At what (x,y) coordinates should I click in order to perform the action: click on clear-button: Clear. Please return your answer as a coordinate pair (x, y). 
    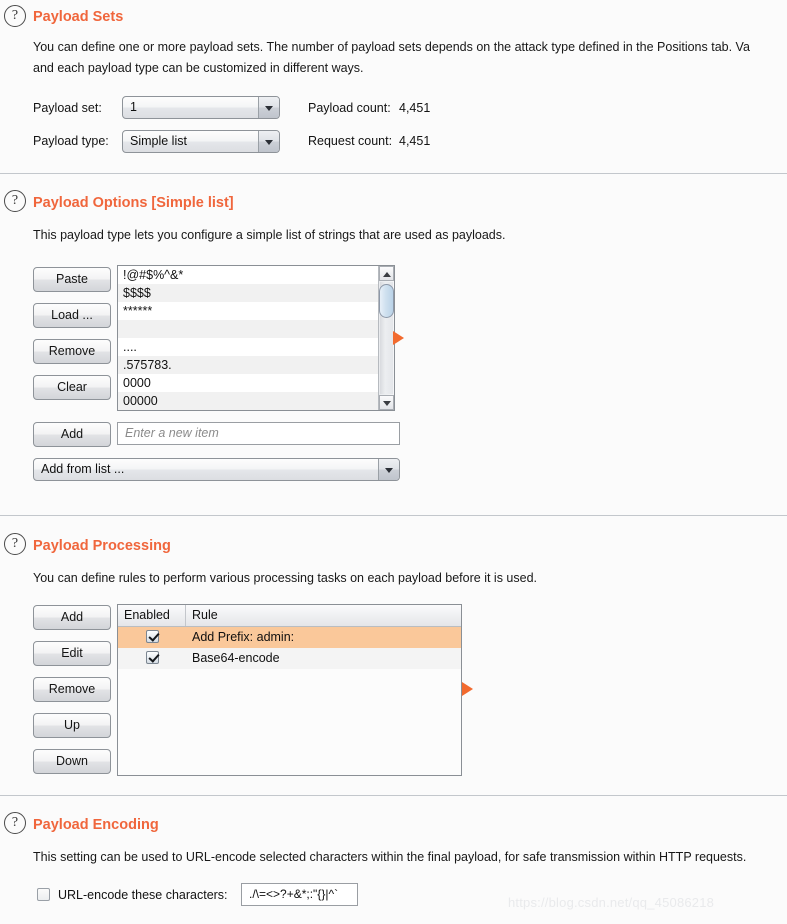
    Looking at the image, I should click on (72, 387).